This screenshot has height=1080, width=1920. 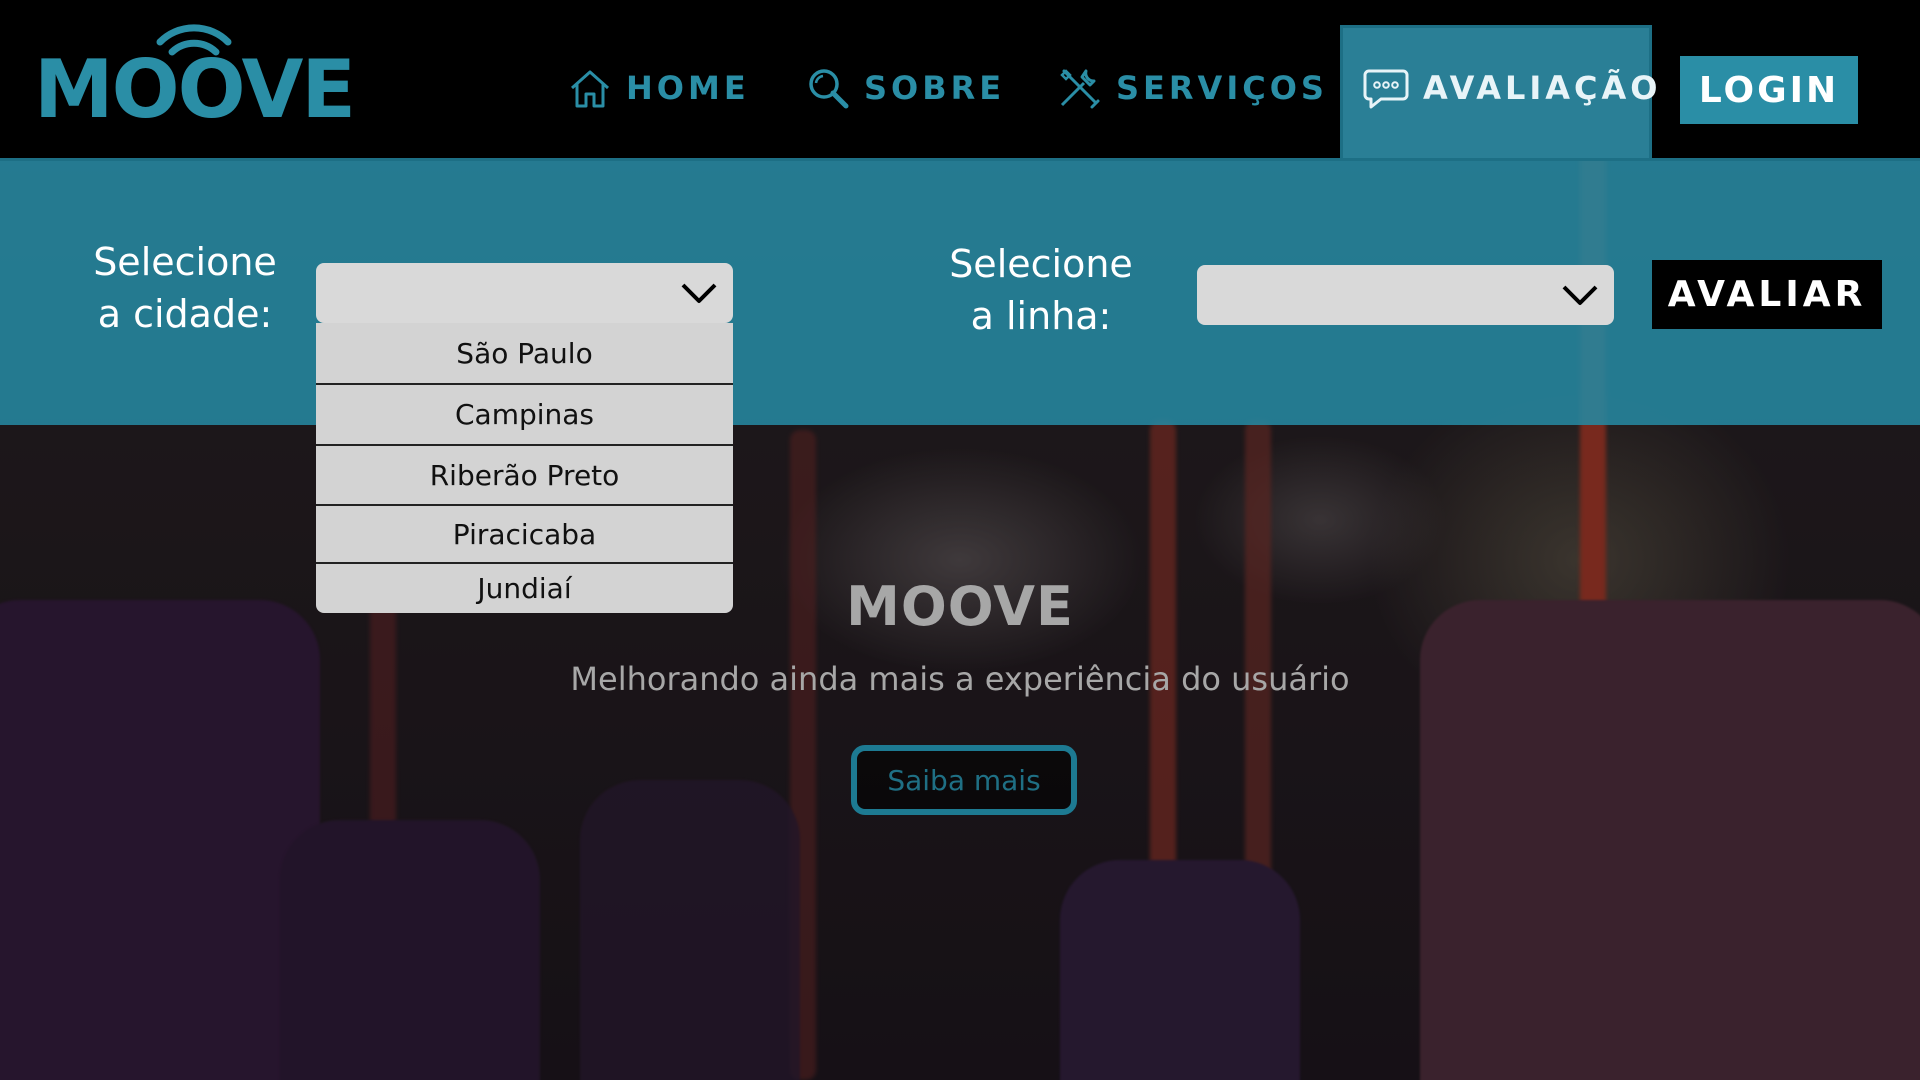 I want to click on line-select, so click(x=1405, y=295).